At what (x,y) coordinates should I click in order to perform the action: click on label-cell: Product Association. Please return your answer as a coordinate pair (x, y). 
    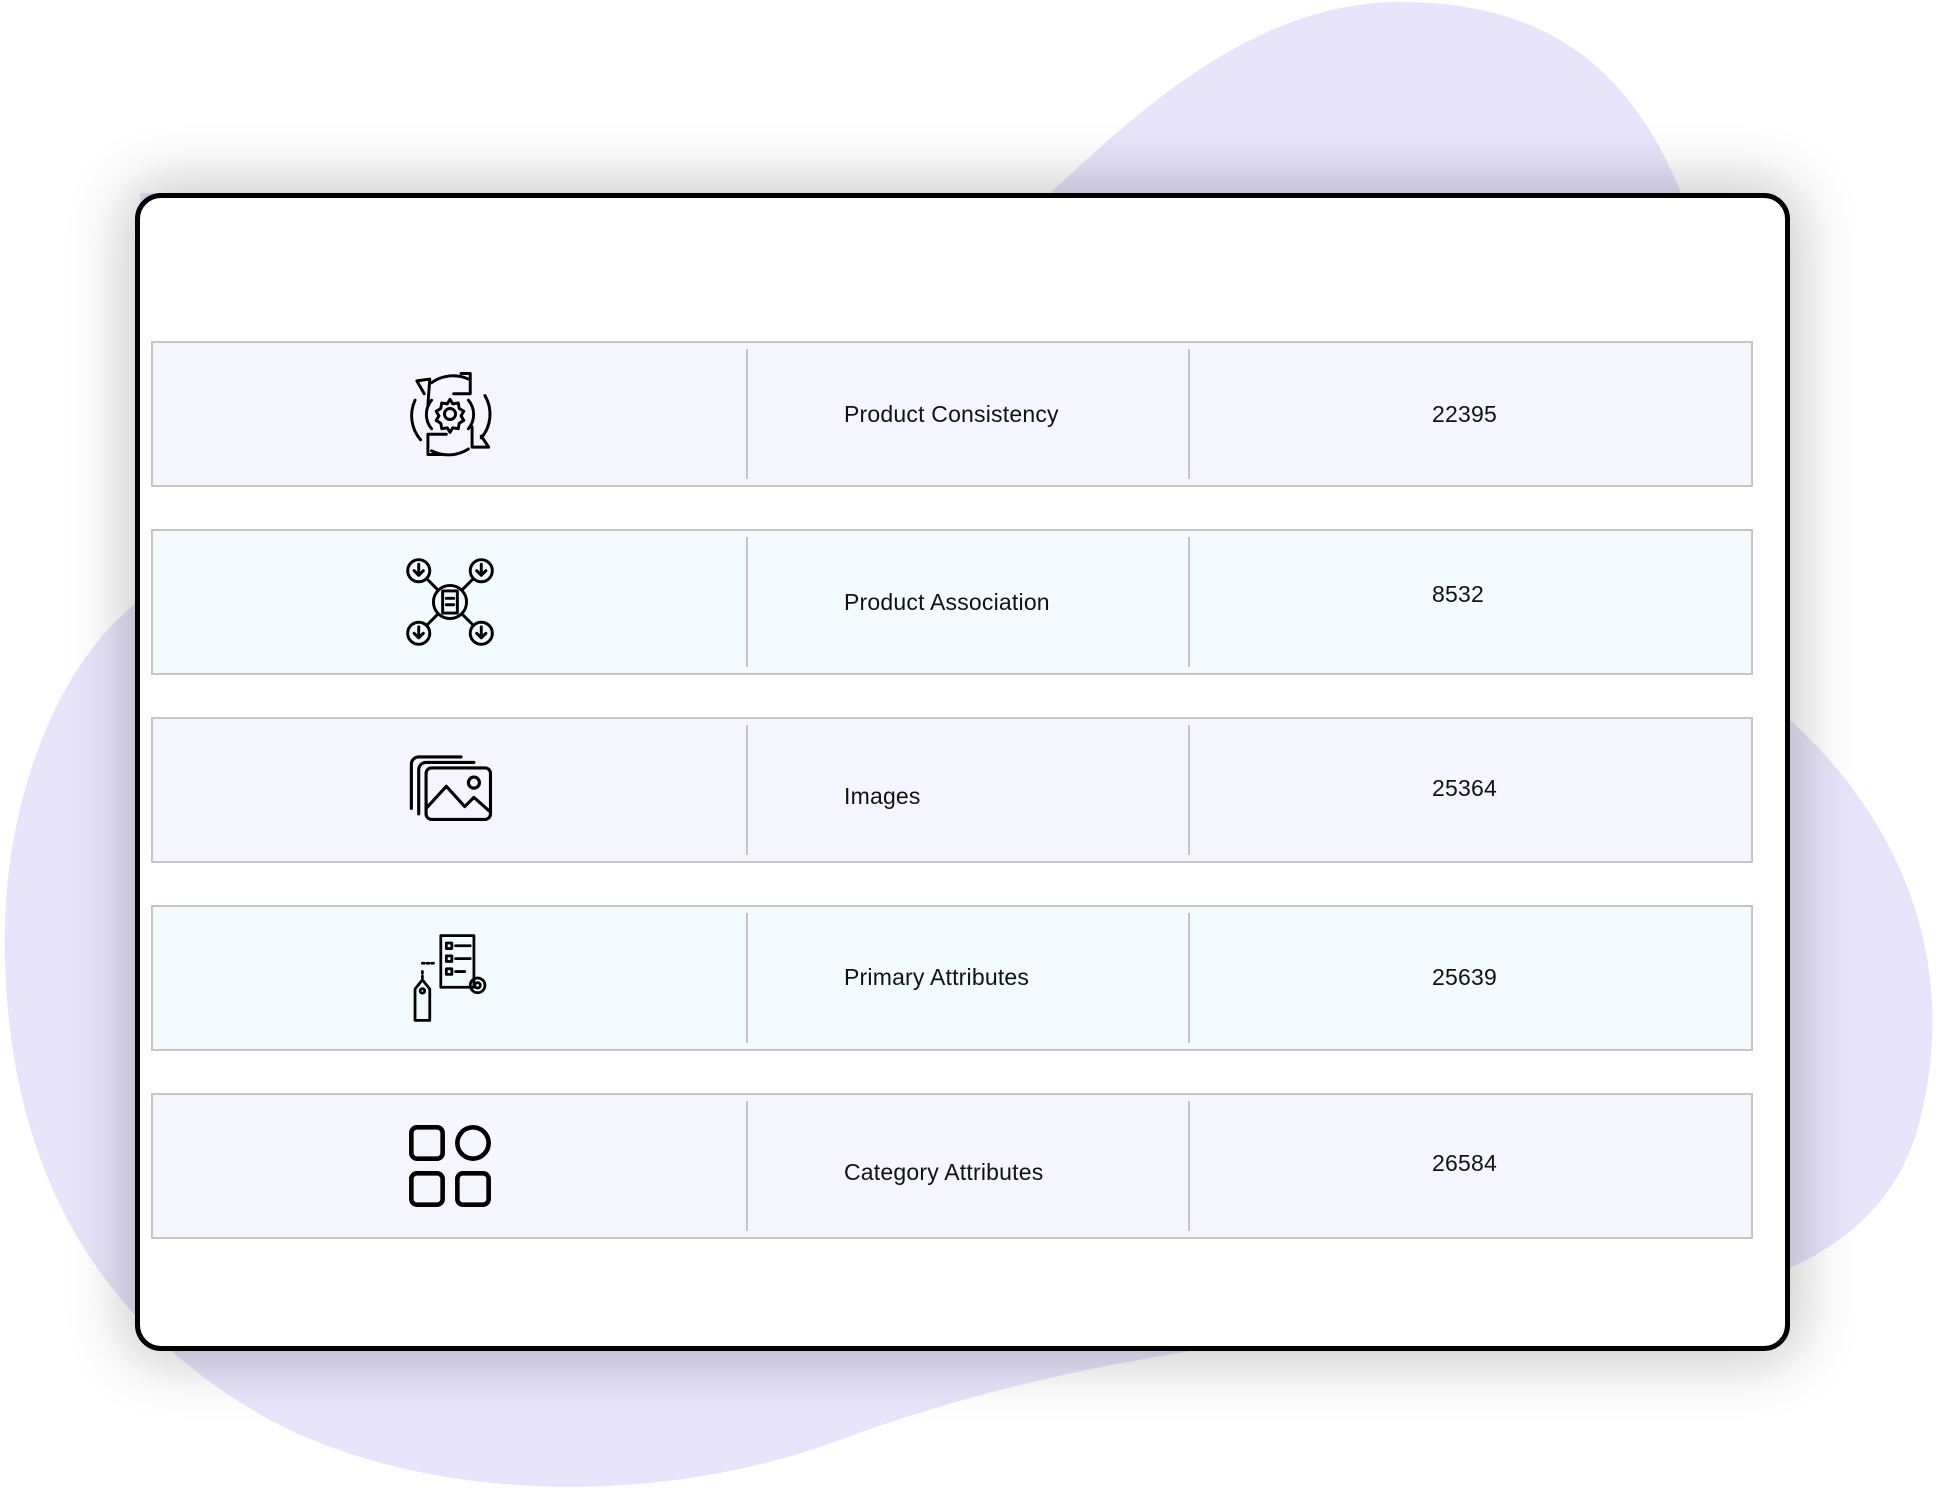
    Looking at the image, I should click on (967, 602).